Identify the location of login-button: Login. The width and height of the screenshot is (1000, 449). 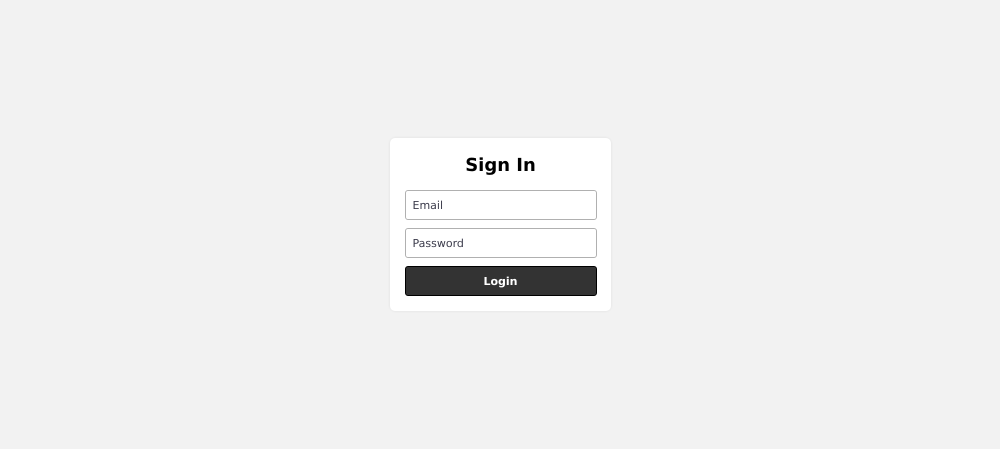
(500, 281).